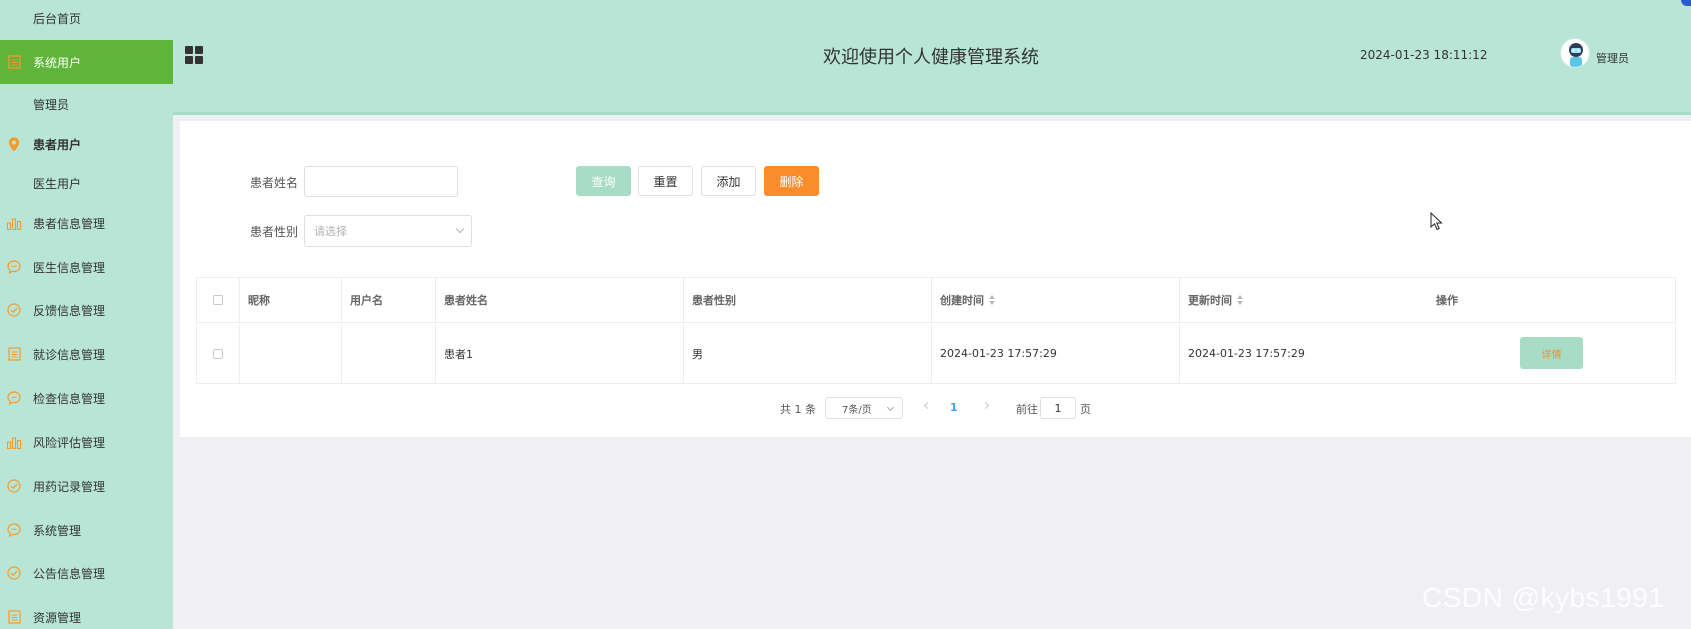 The image size is (1691, 629). What do you see at coordinates (86, 104) in the screenshot?
I see `sidebar-item-admin: 管理员` at bounding box center [86, 104].